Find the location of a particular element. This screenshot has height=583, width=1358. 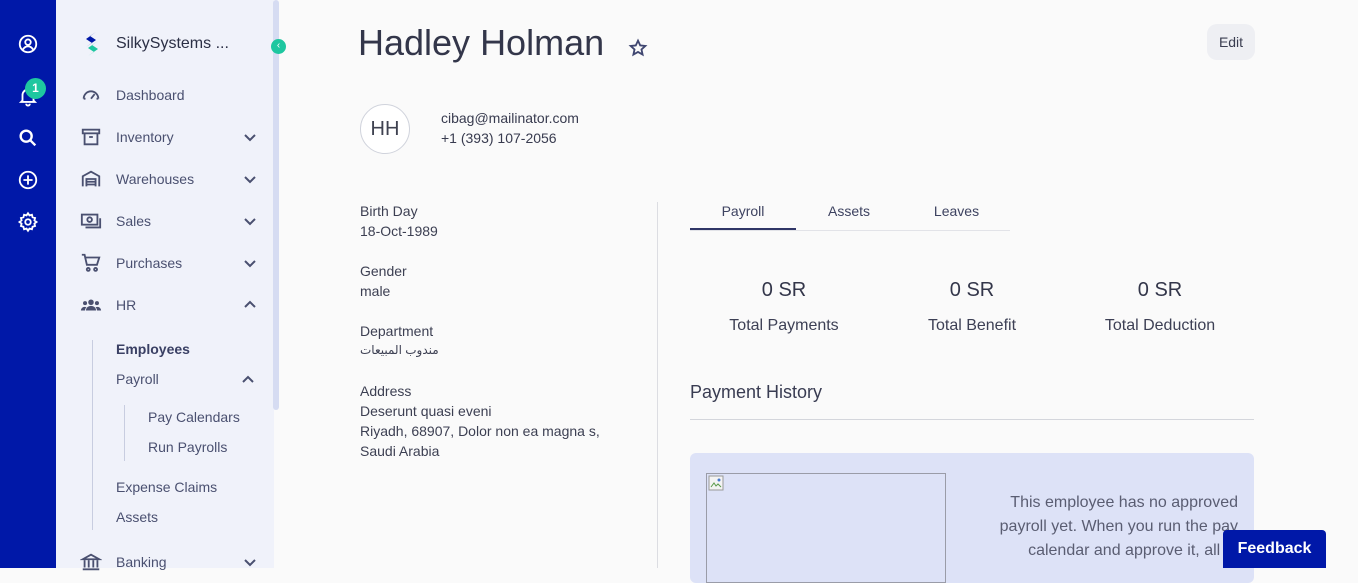

sidebar-item-hr: HR is located at coordinates (170, 305).